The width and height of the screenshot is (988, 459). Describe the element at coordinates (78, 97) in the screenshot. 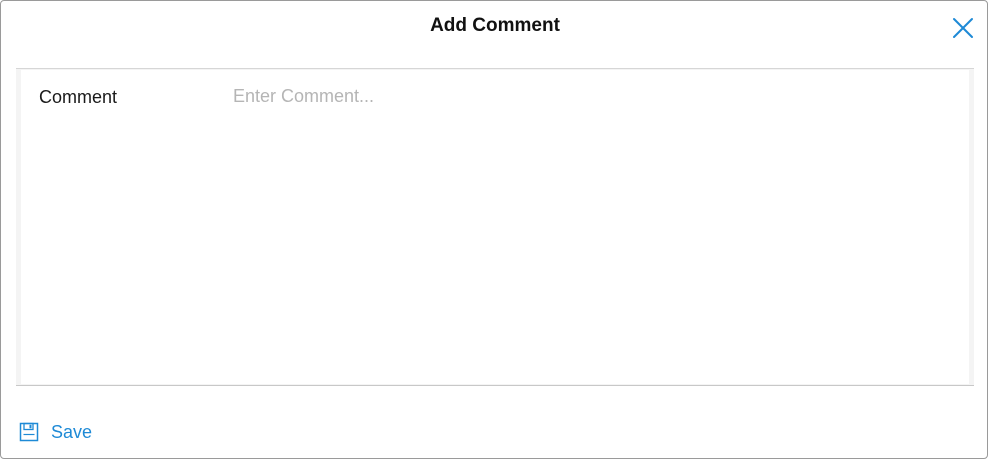

I see `comment-label: Comment` at that location.